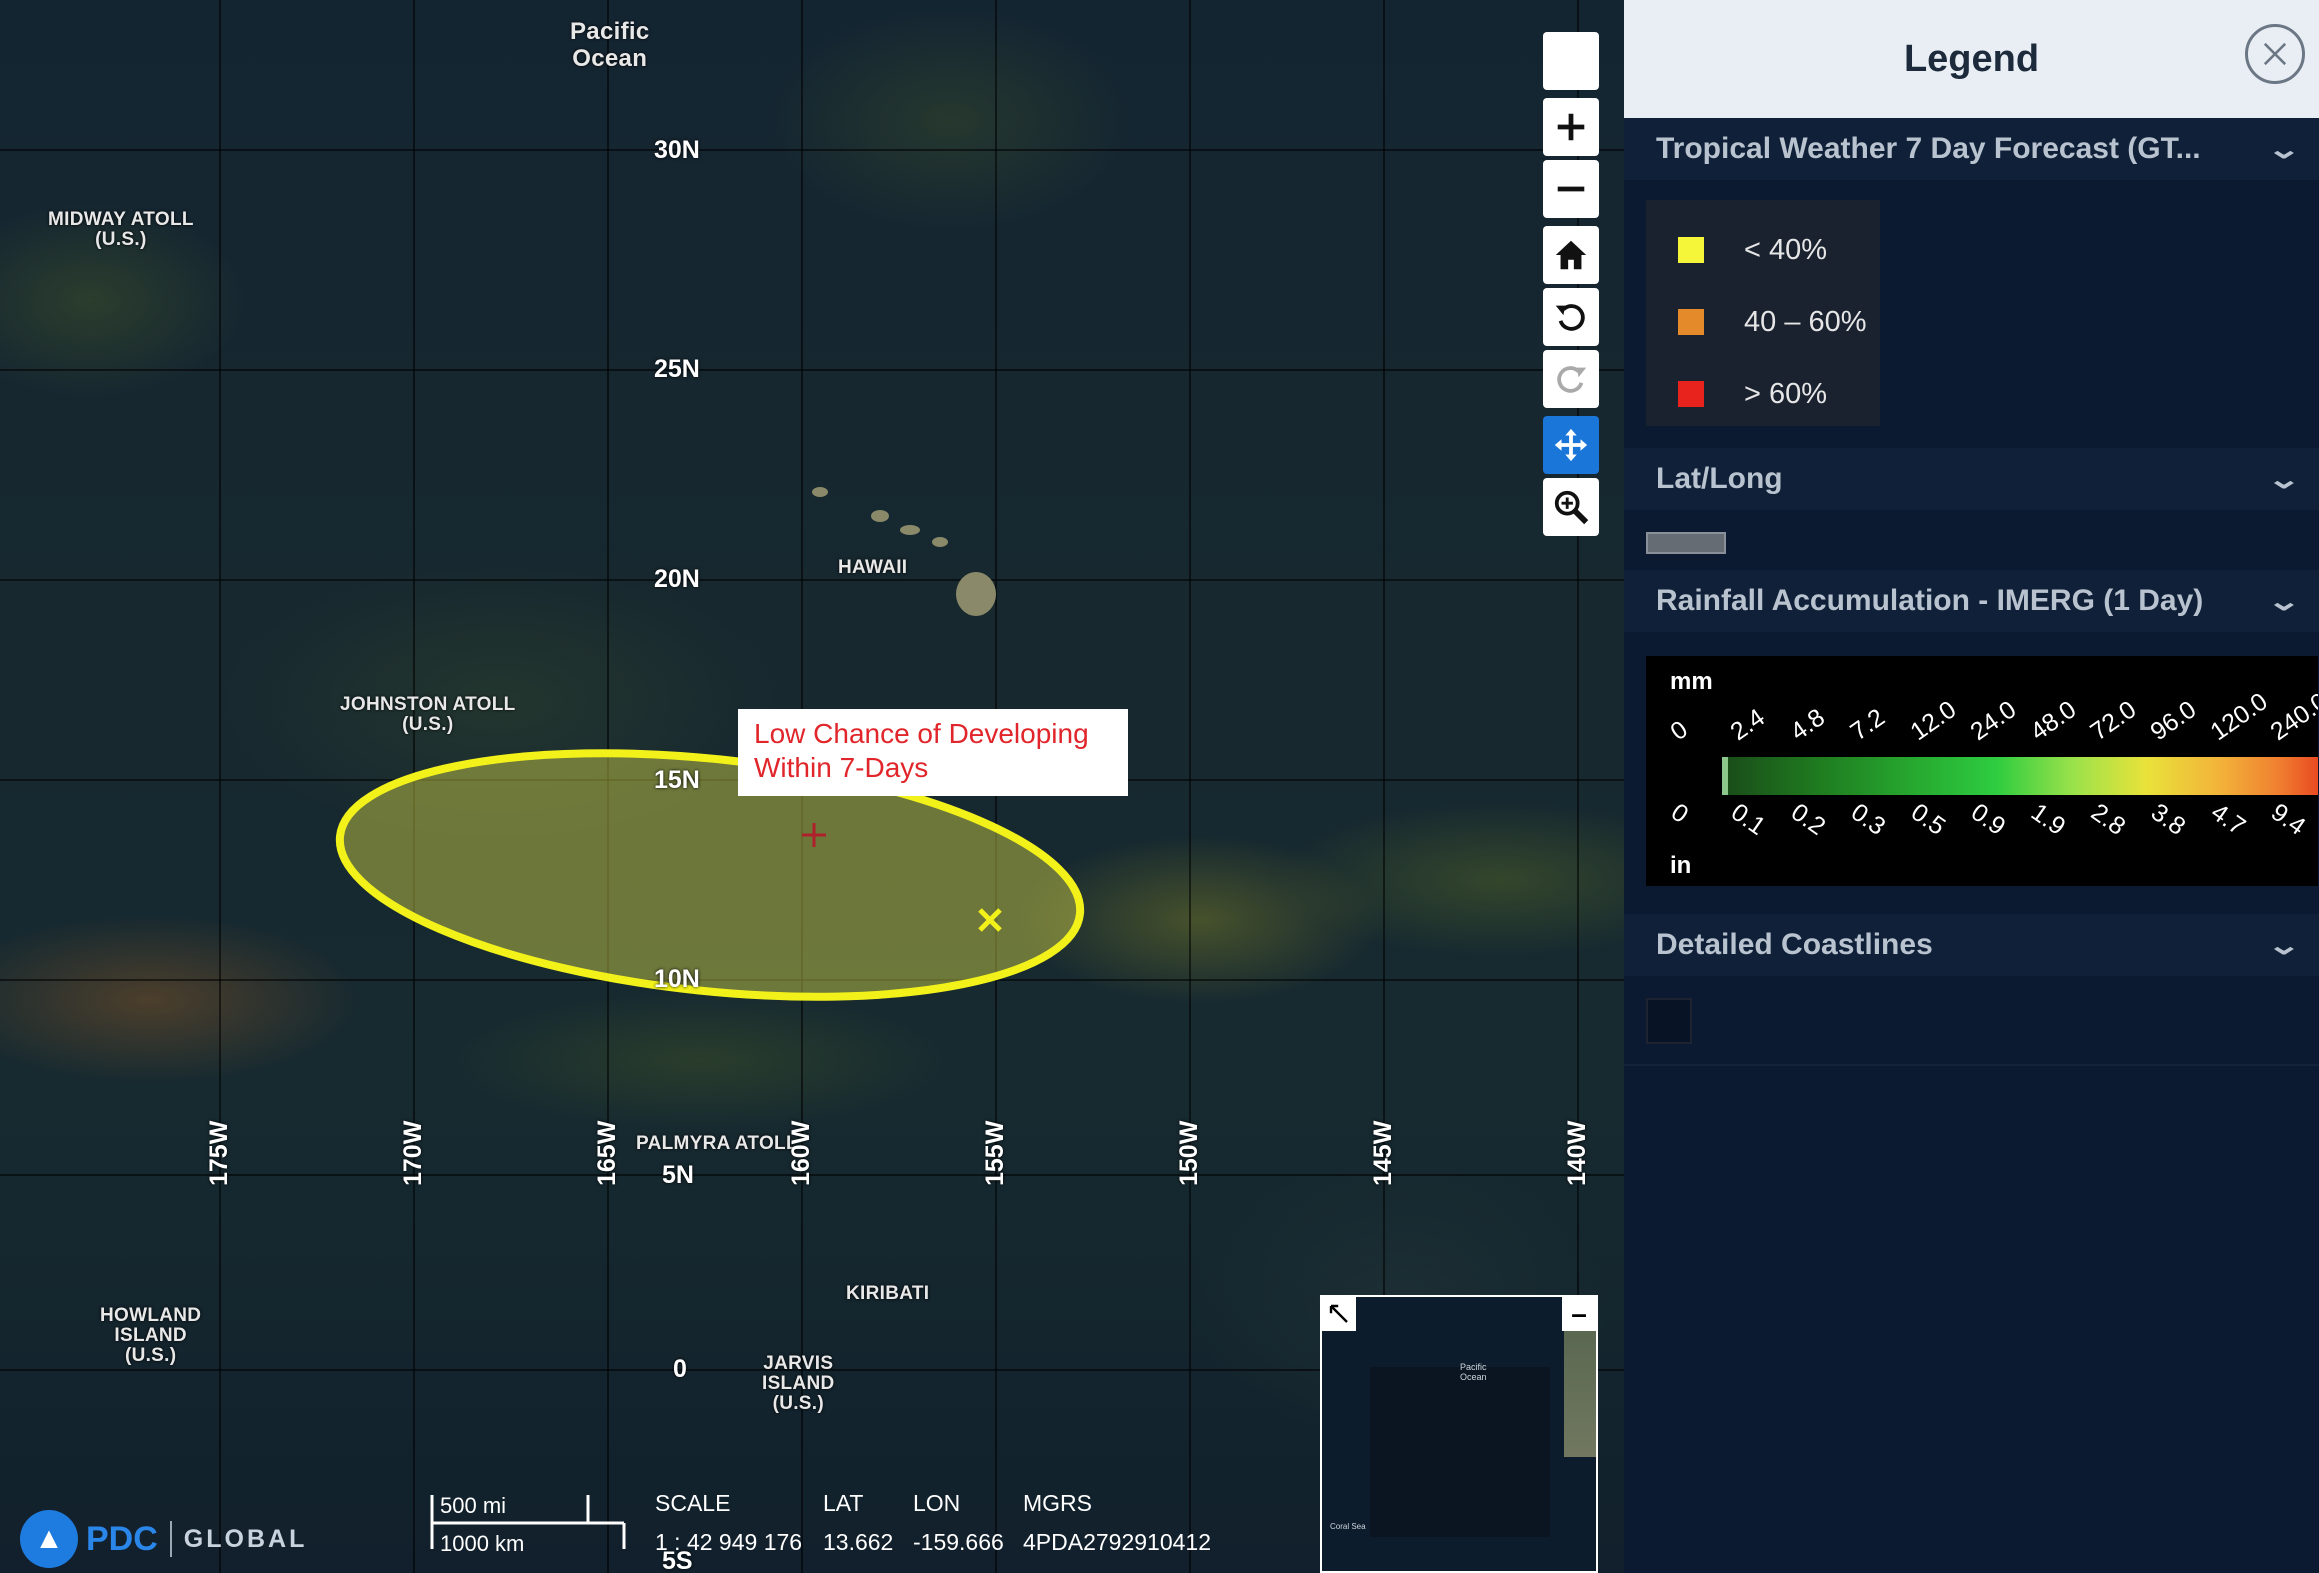 The image size is (2319, 1573). I want to click on tropical-label-high: > 60%, so click(1786, 393).